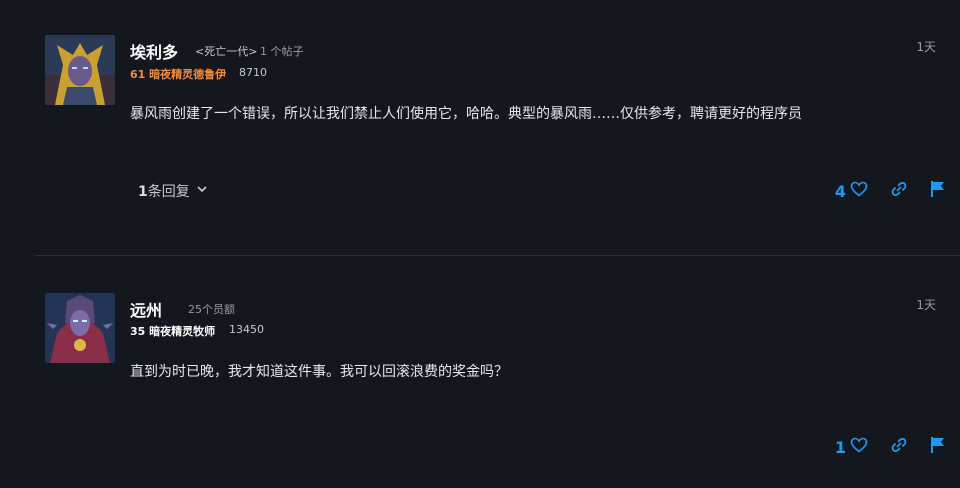 The image size is (960, 488). What do you see at coordinates (178, 74) in the screenshot?
I see `character-info: 61 暗夜精灵德鲁伊` at bounding box center [178, 74].